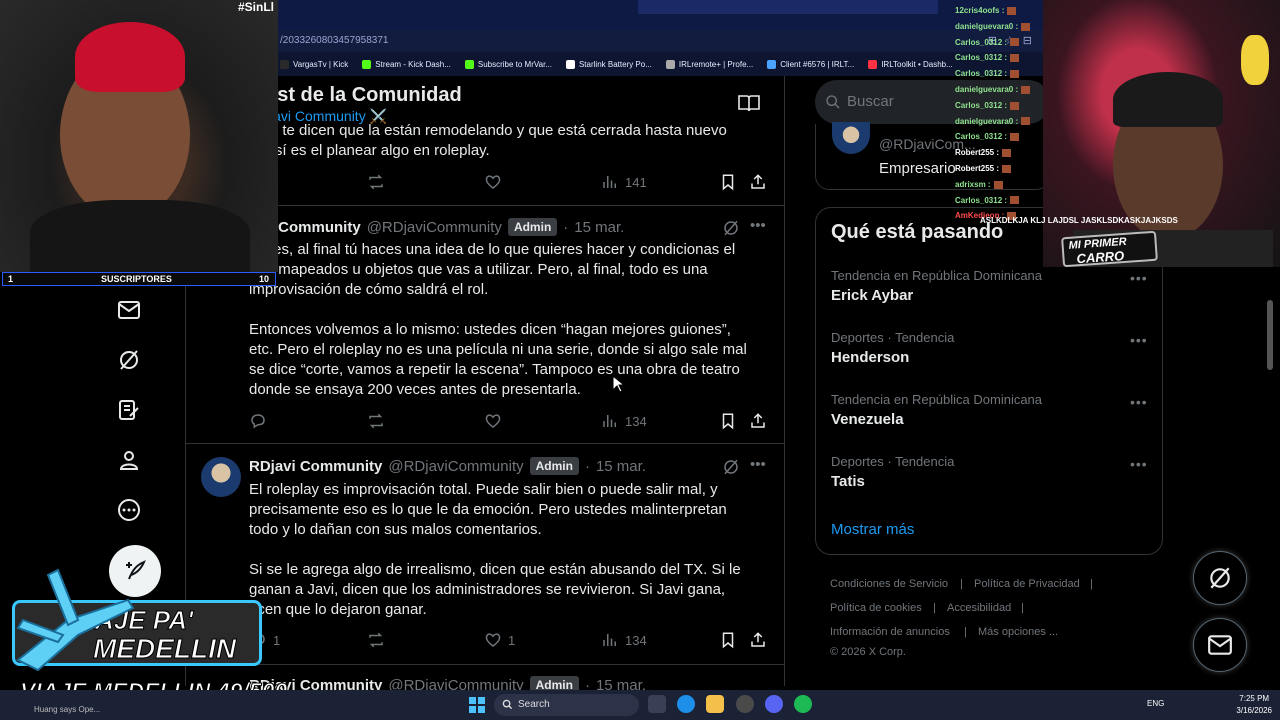 The height and width of the screenshot is (720, 1280). I want to click on webcam-left, so click(139, 136).